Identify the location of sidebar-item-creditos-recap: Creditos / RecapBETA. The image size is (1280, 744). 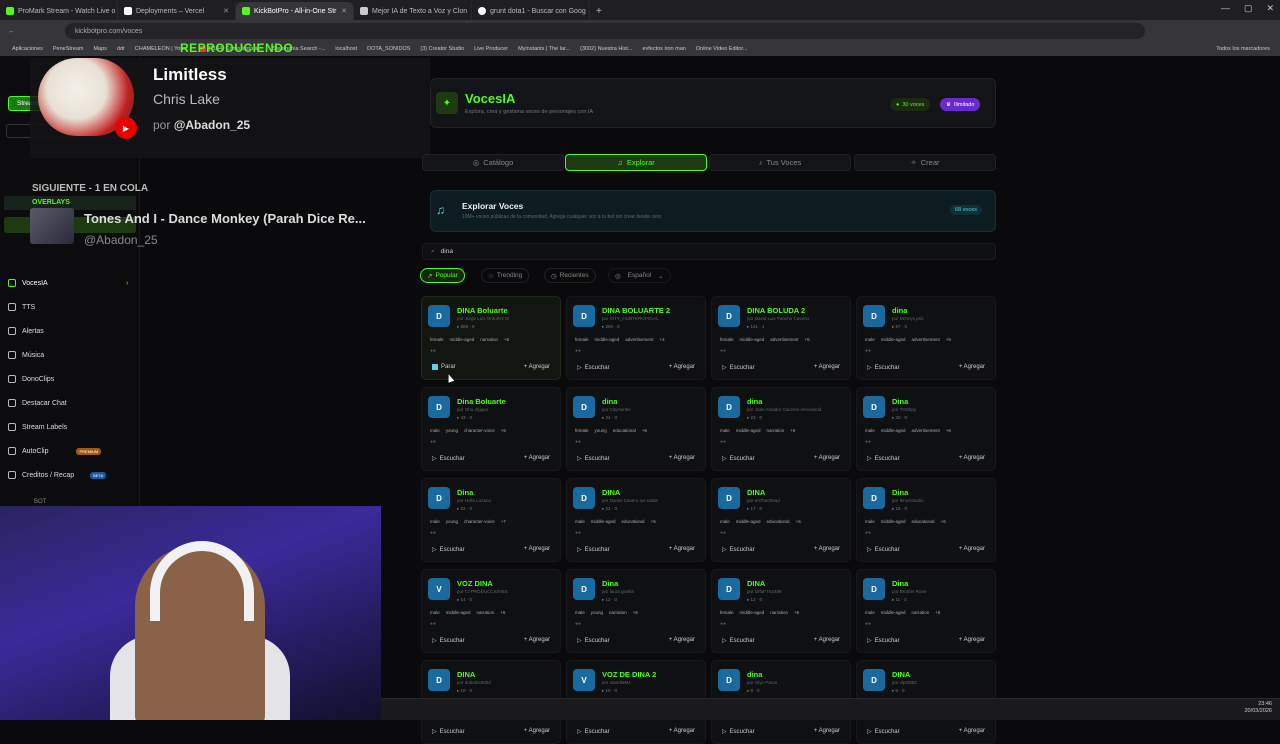
(57, 475).